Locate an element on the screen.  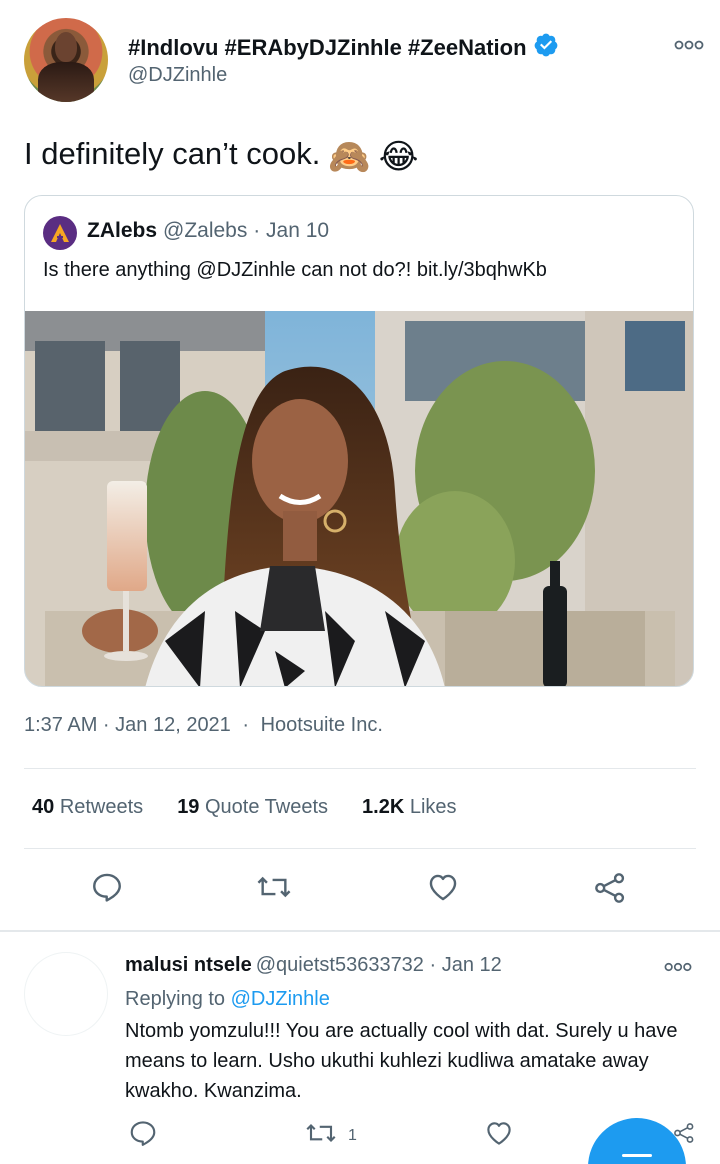
tweet-text-body: I definitely can’t cook. is located at coordinates (172, 153).